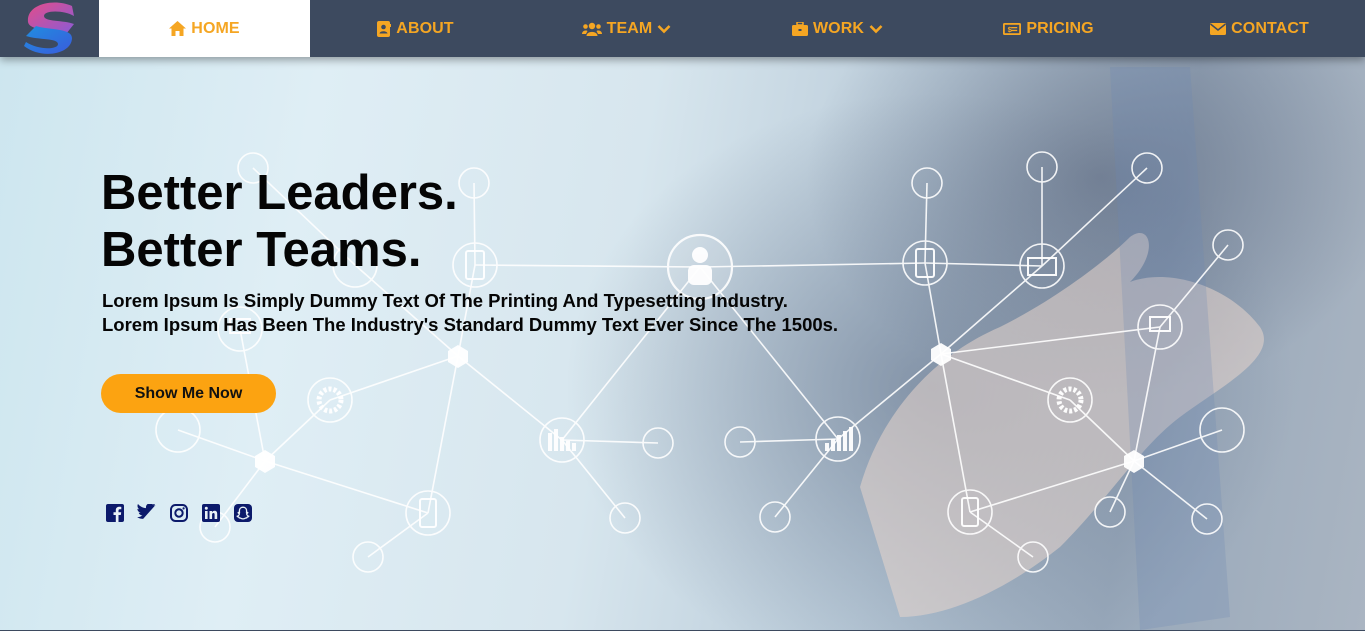 The image size is (1365, 631). Describe the element at coordinates (425, 28) in the screenshot. I see `nav-about-label: ABOUT` at that location.